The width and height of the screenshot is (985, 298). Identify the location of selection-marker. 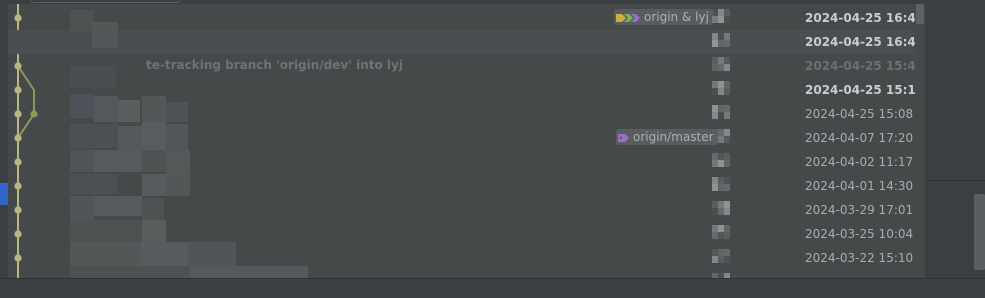
(4, 194).